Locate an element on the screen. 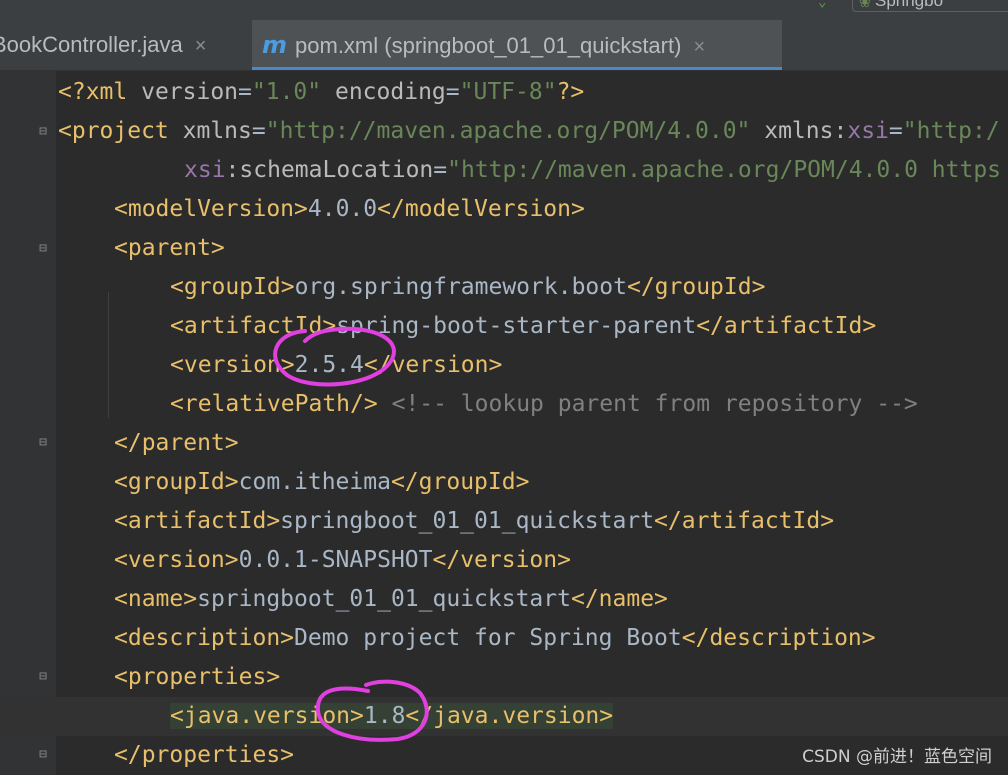 Image resolution: width=1008 pixels, height=775 pixels. maven-icon: m is located at coordinates (275, 45).